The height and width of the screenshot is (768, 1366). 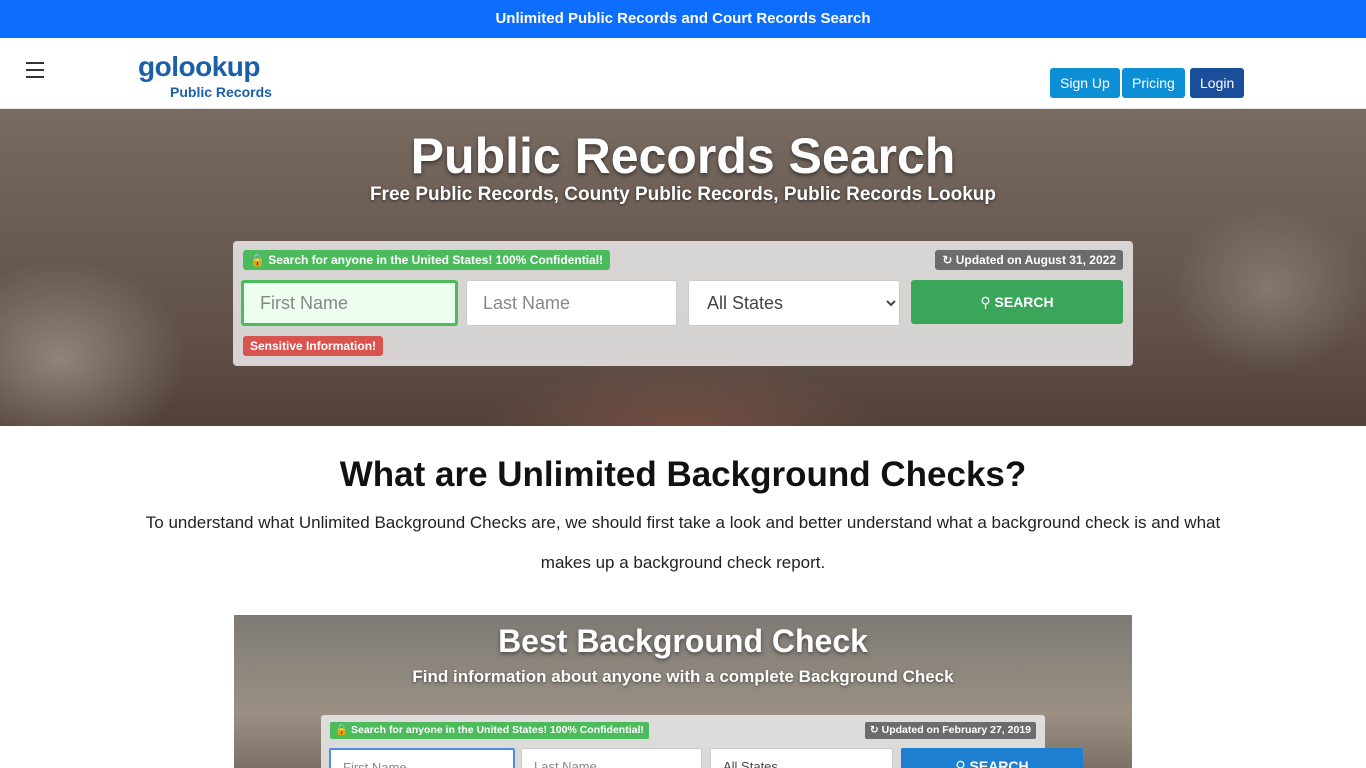 I want to click on login-button: Login, so click(x=1217, y=83).